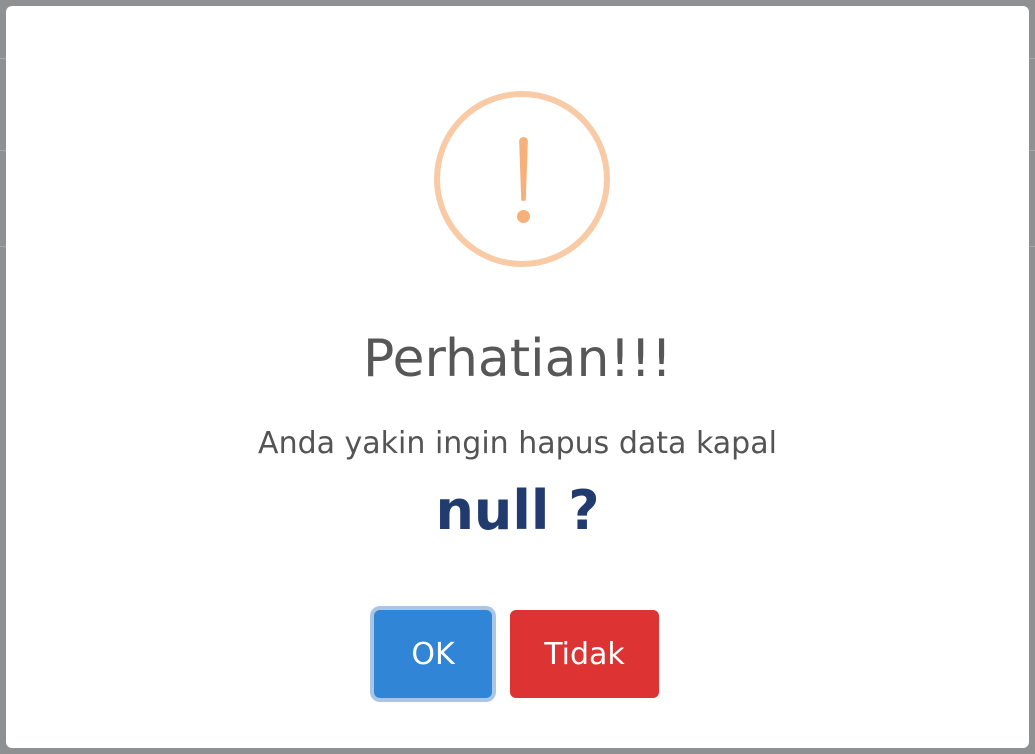 This screenshot has width=1035, height=754. I want to click on dialog-title: Perhatian!!!, so click(517, 359).